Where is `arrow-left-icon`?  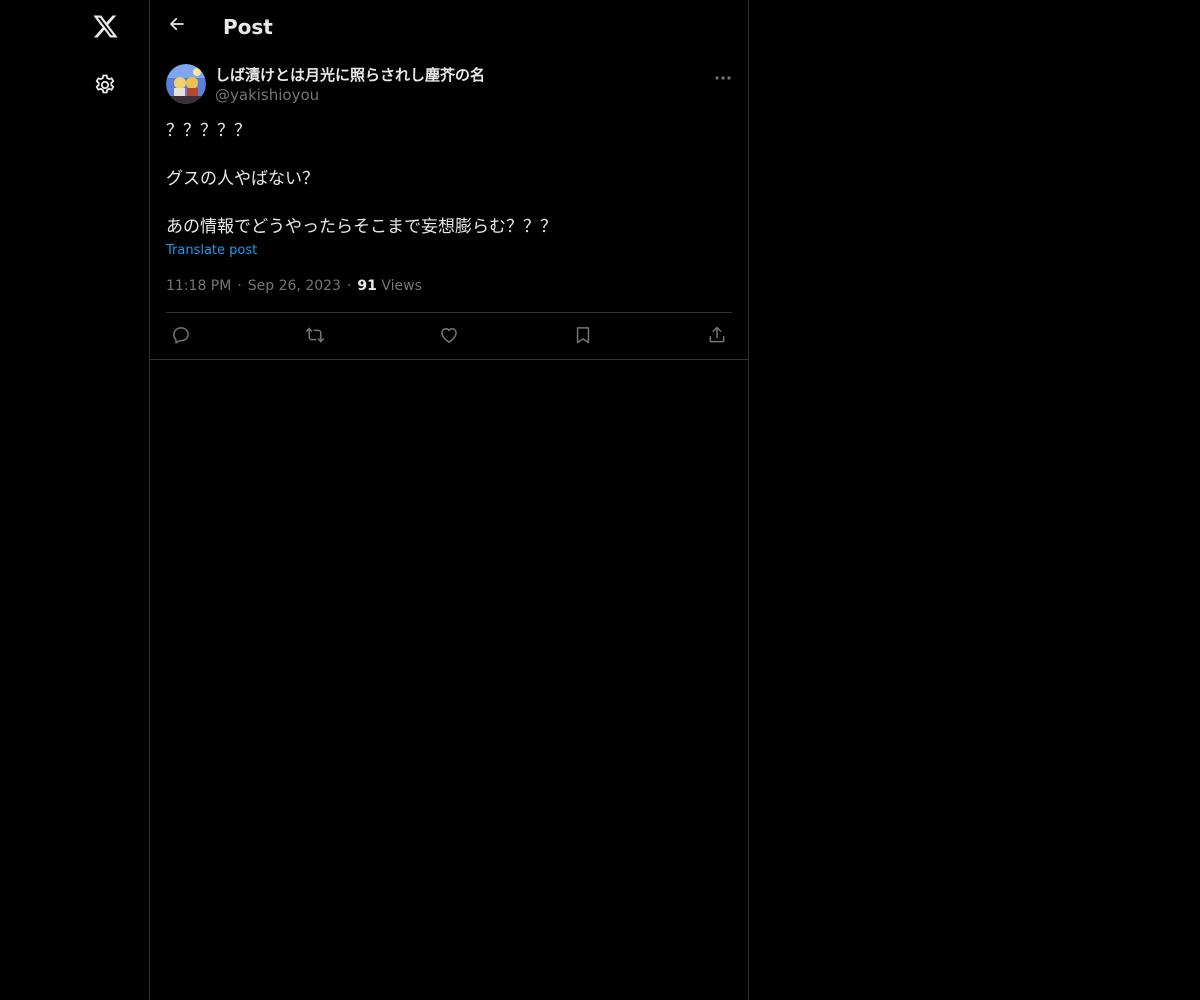 arrow-left-icon is located at coordinates (177, 26).